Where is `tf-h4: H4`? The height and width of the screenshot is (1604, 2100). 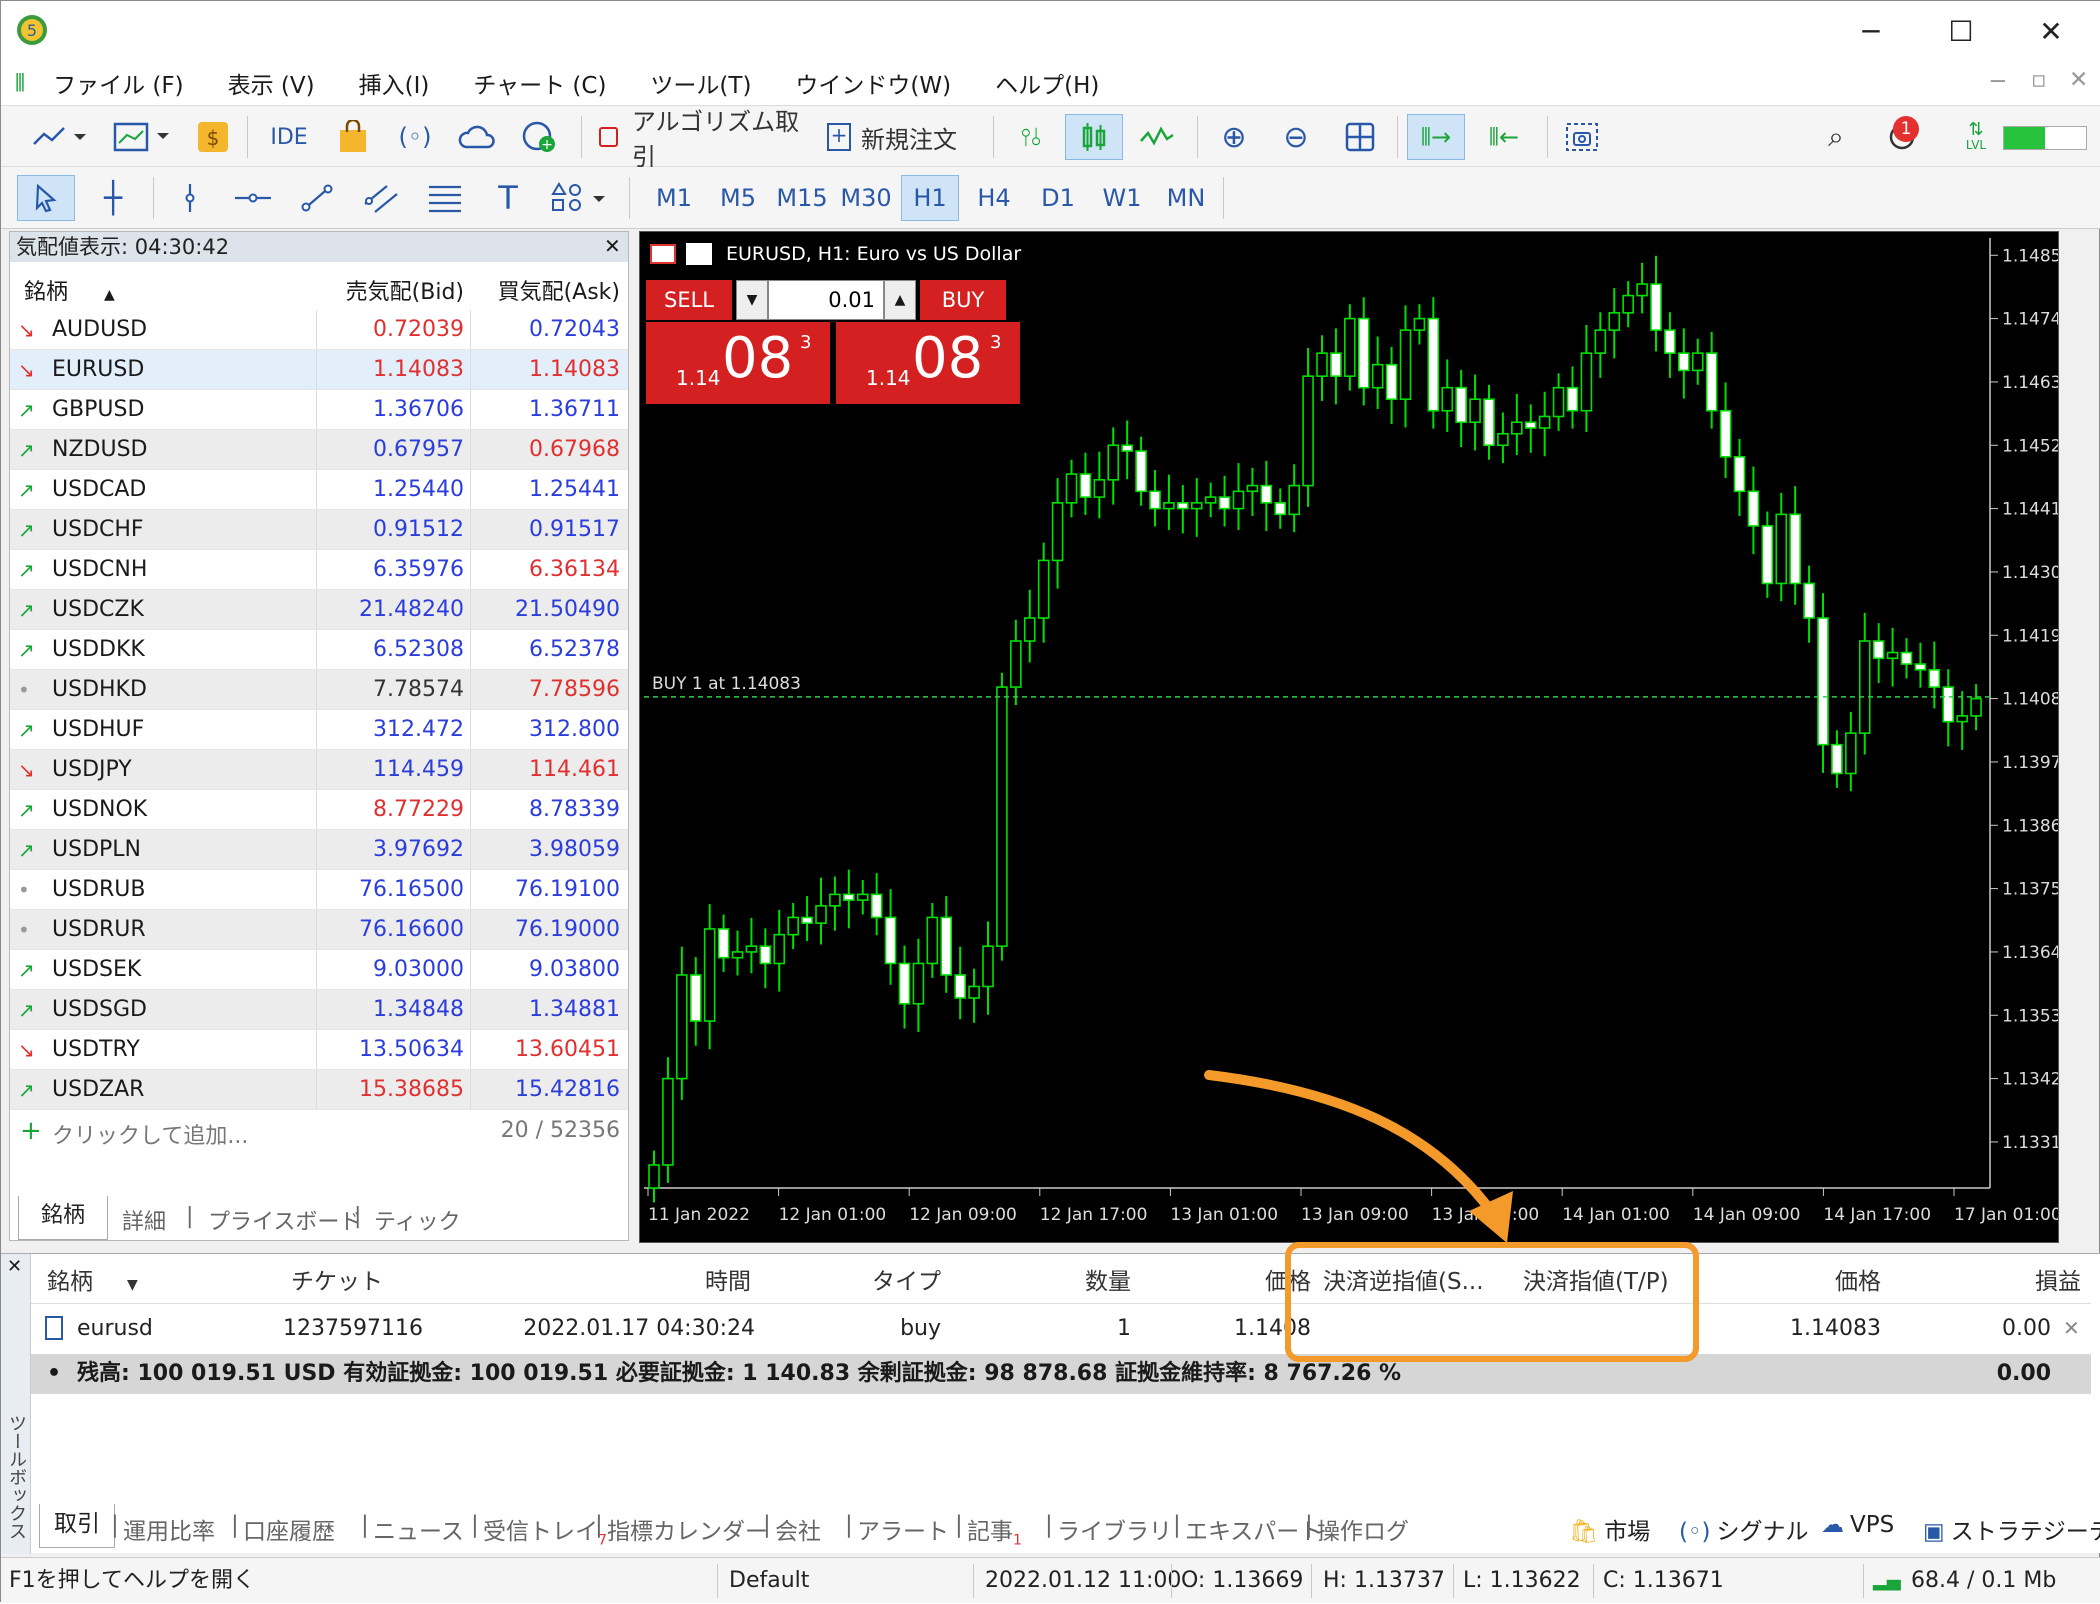 tf-h4: H4 is located at coordinates (994, 198).